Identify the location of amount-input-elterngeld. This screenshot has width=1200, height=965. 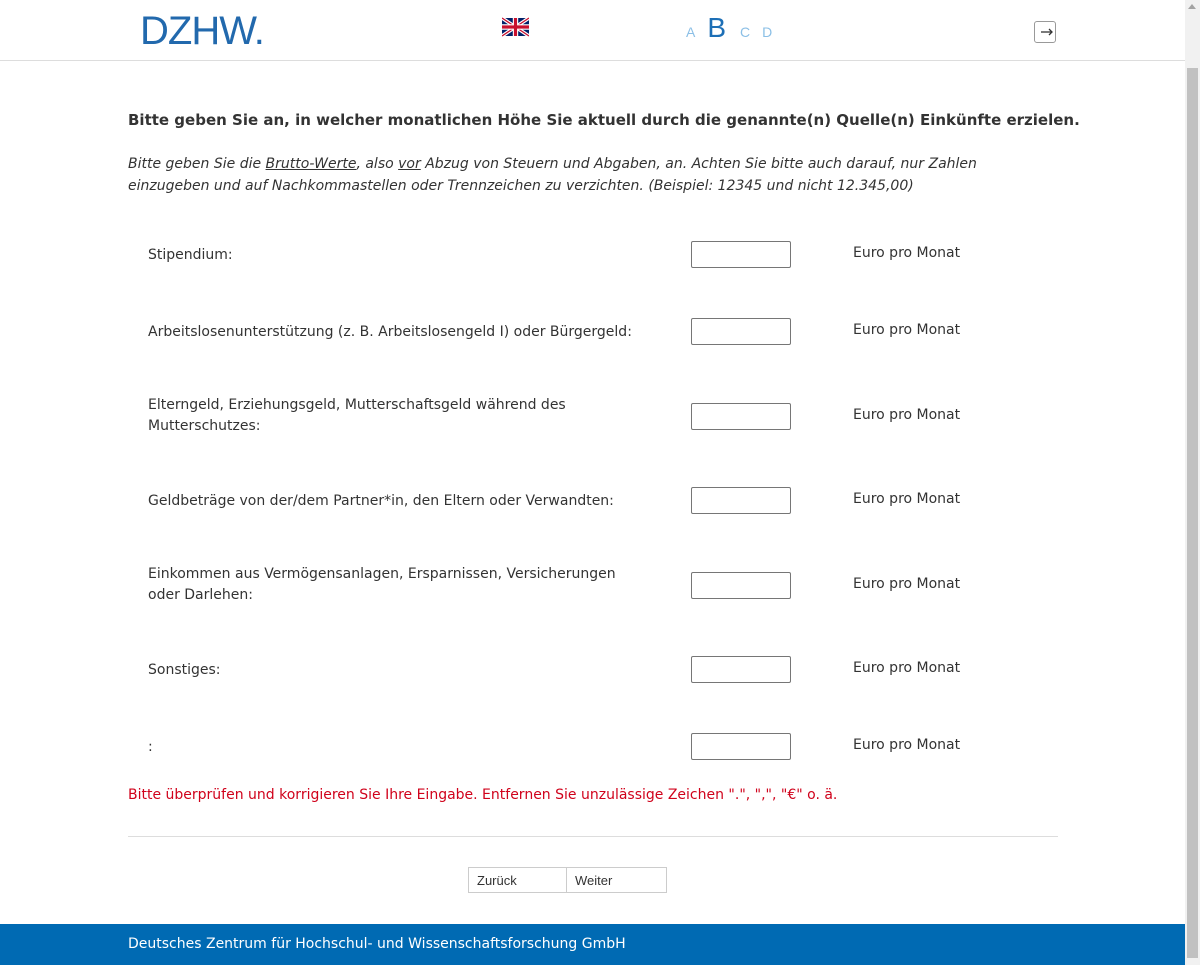
(741, 416).